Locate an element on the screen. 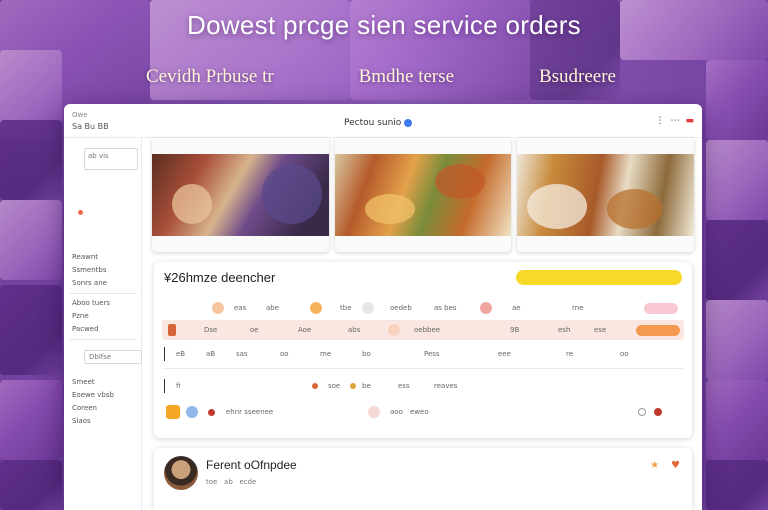  table-row: ehnr sseenee aoo eweo is located at coordinates (423, 412).